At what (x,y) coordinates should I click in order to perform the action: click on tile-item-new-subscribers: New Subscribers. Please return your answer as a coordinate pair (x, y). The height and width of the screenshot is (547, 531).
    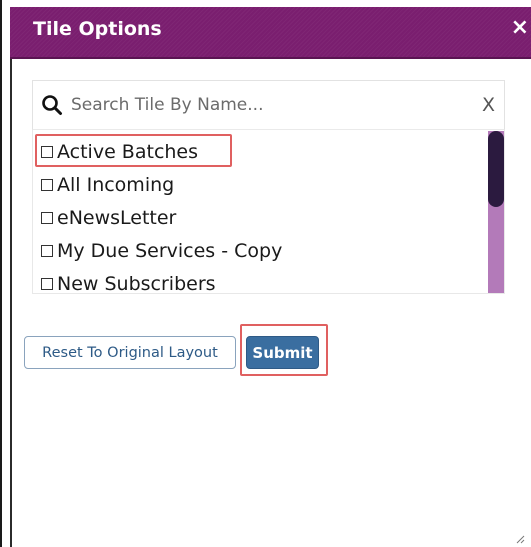
    Looking at the image, I should click on (128, 281).